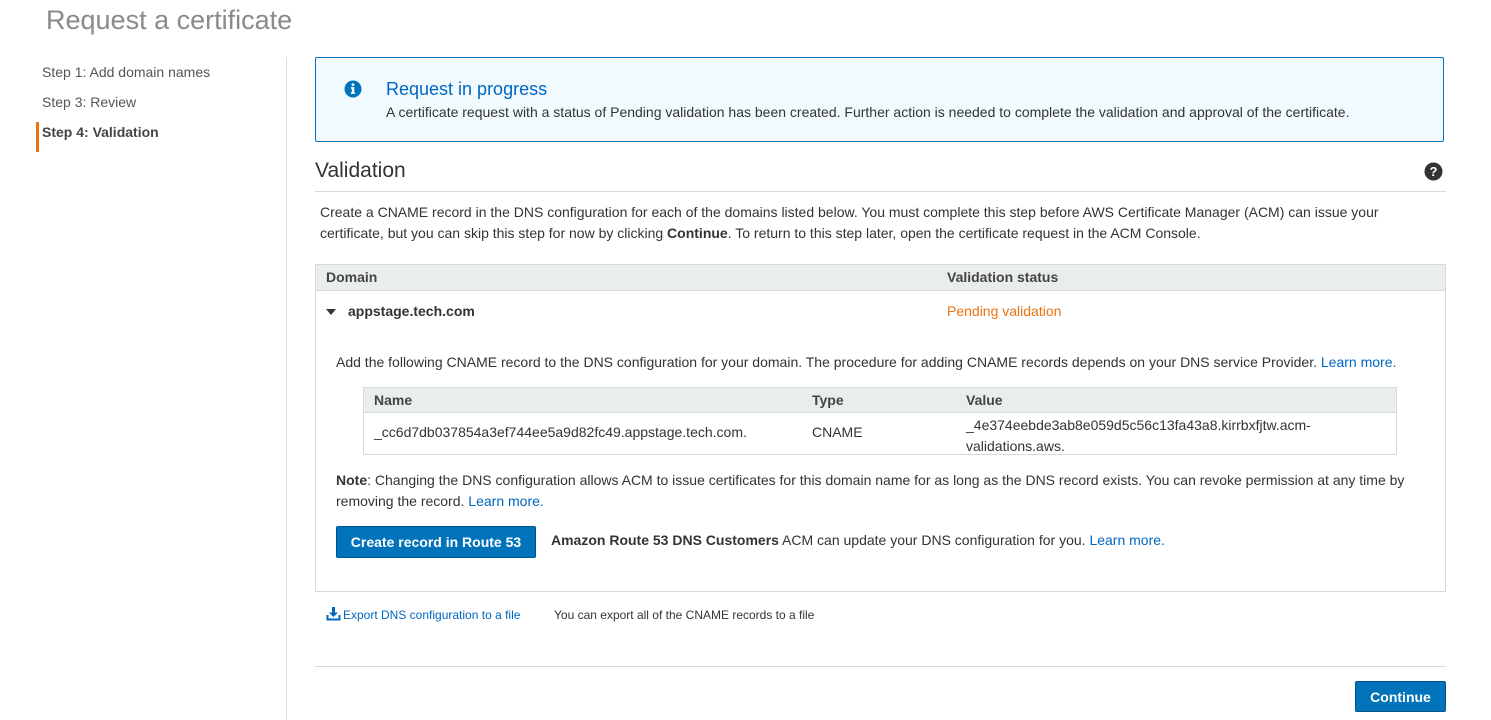 Image resolution: width=1491 pixels, height=720 pixels. What do you see at coordinates (352, 277) in the screenshot?
I see `domain-column-header: Domain` at bounding box center [352, 277].